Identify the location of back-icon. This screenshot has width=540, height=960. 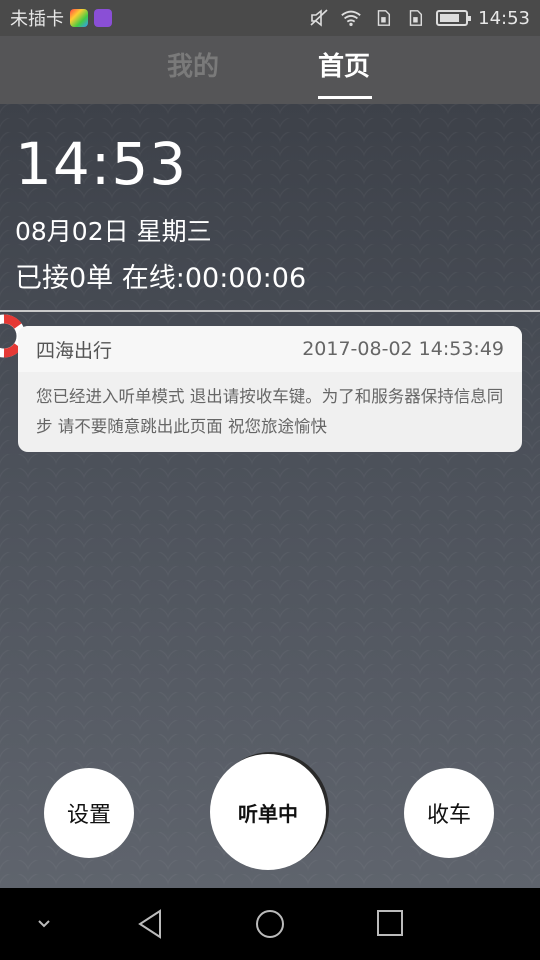
(151, 924).